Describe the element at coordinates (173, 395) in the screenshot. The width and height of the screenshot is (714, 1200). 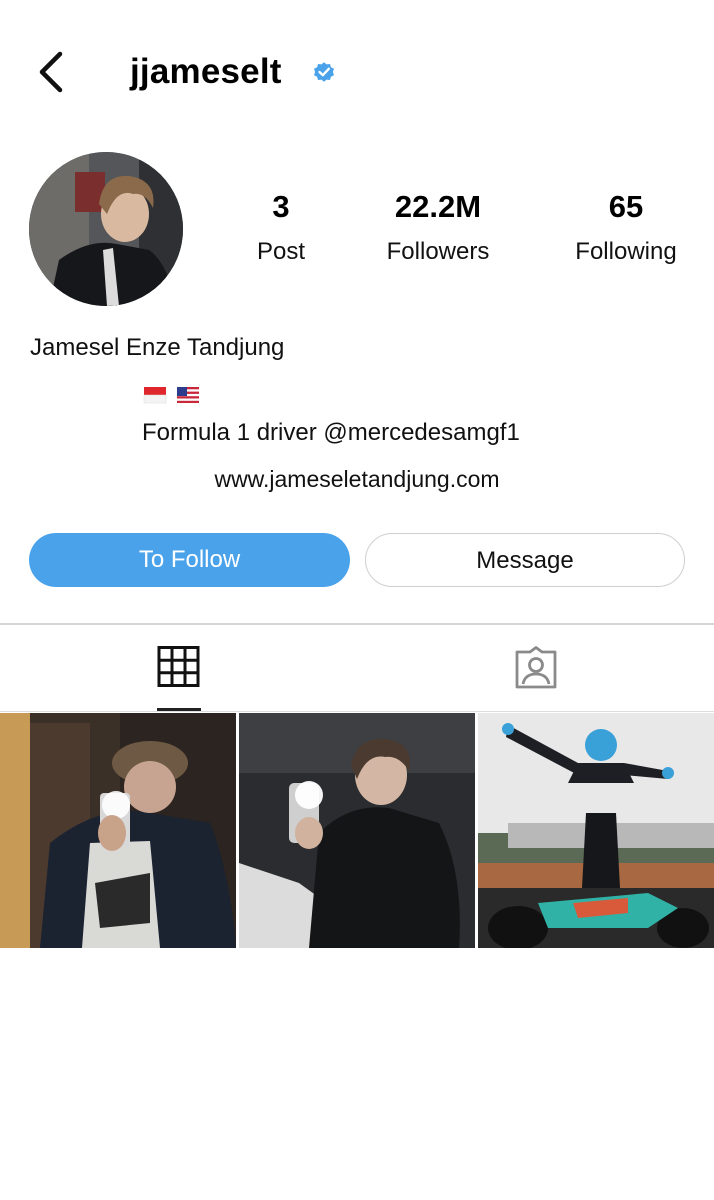
I see `bio-flags` at that location.